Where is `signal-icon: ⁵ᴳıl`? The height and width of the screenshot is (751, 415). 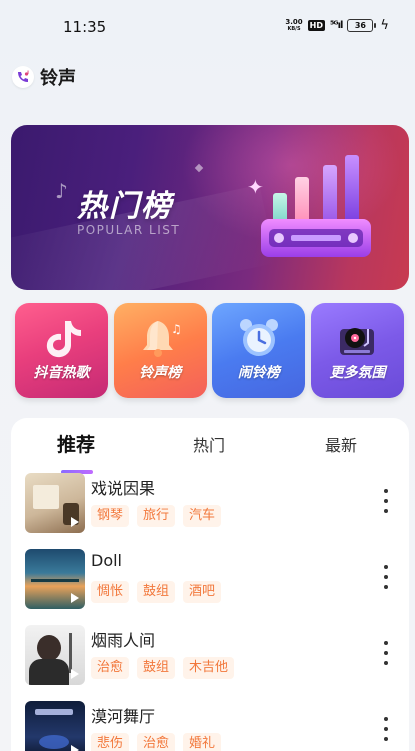 signal-icon: ⁵ᴳıl is located at coordinates (336, 25).